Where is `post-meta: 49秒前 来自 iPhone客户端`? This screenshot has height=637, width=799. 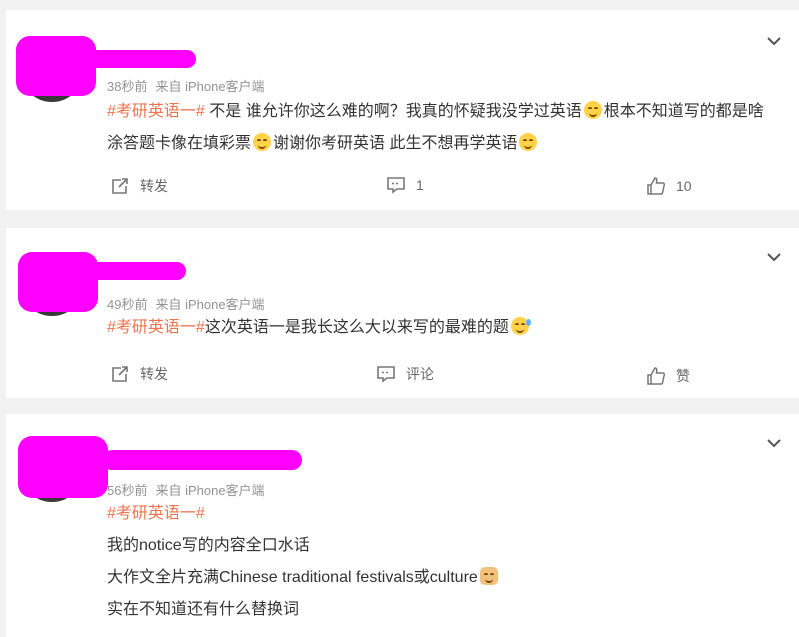 post-meta: 49秒前 来自 iPhone客户端 is located at coordinates (190, 303).